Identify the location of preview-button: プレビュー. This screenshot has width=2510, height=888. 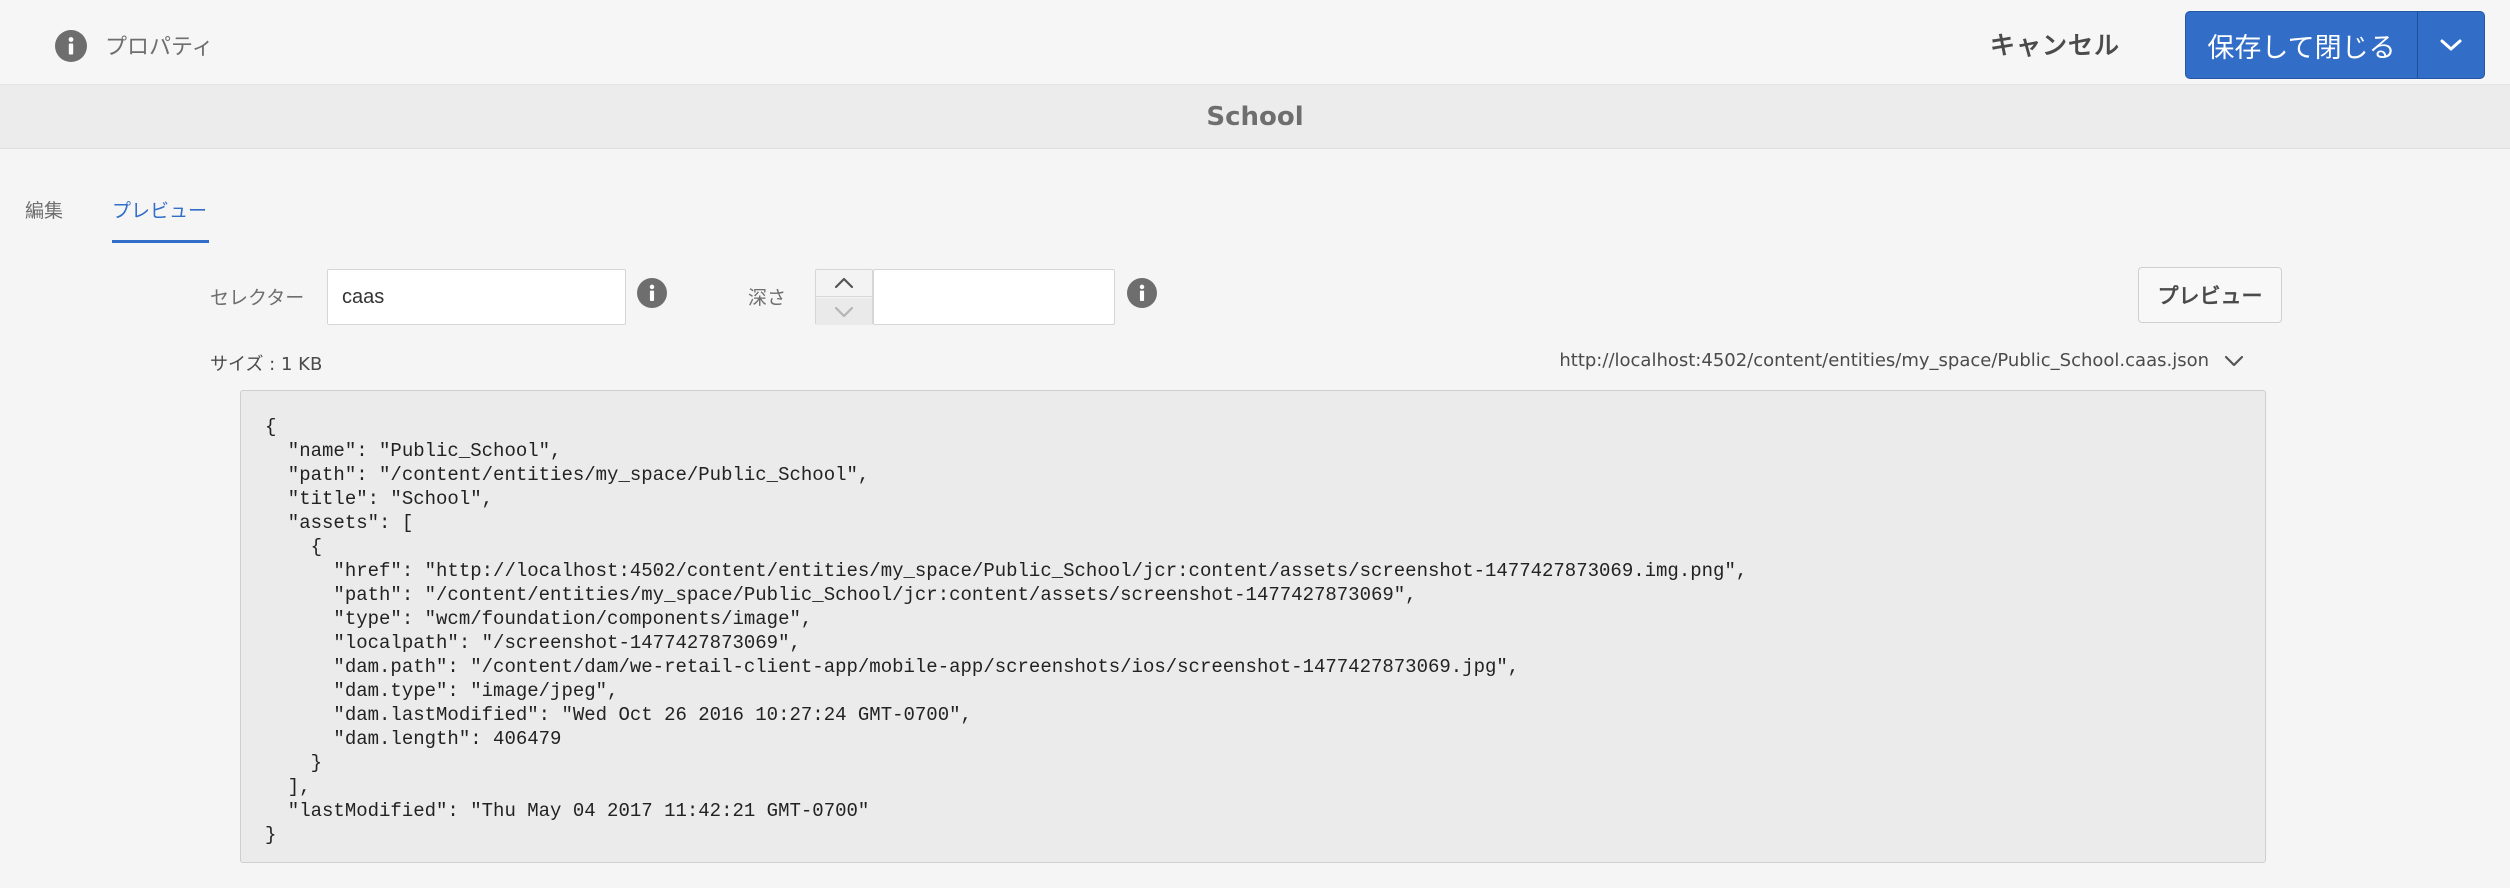
(2210, 295).